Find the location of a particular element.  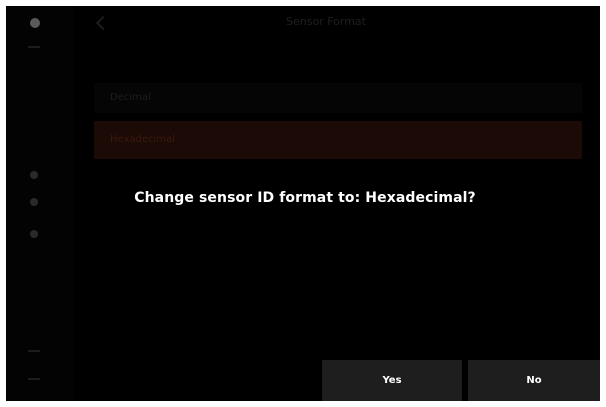

yes-button-label: Yes is located at coordinates (392, 380).